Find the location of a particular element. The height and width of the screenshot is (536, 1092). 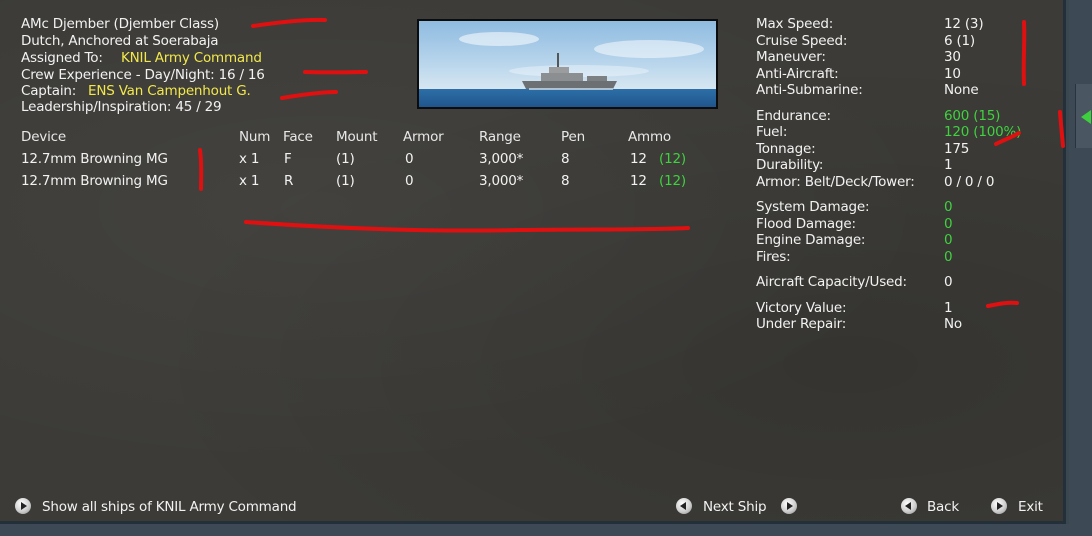

durability-value: 1 is located at coordinates (948, 165).